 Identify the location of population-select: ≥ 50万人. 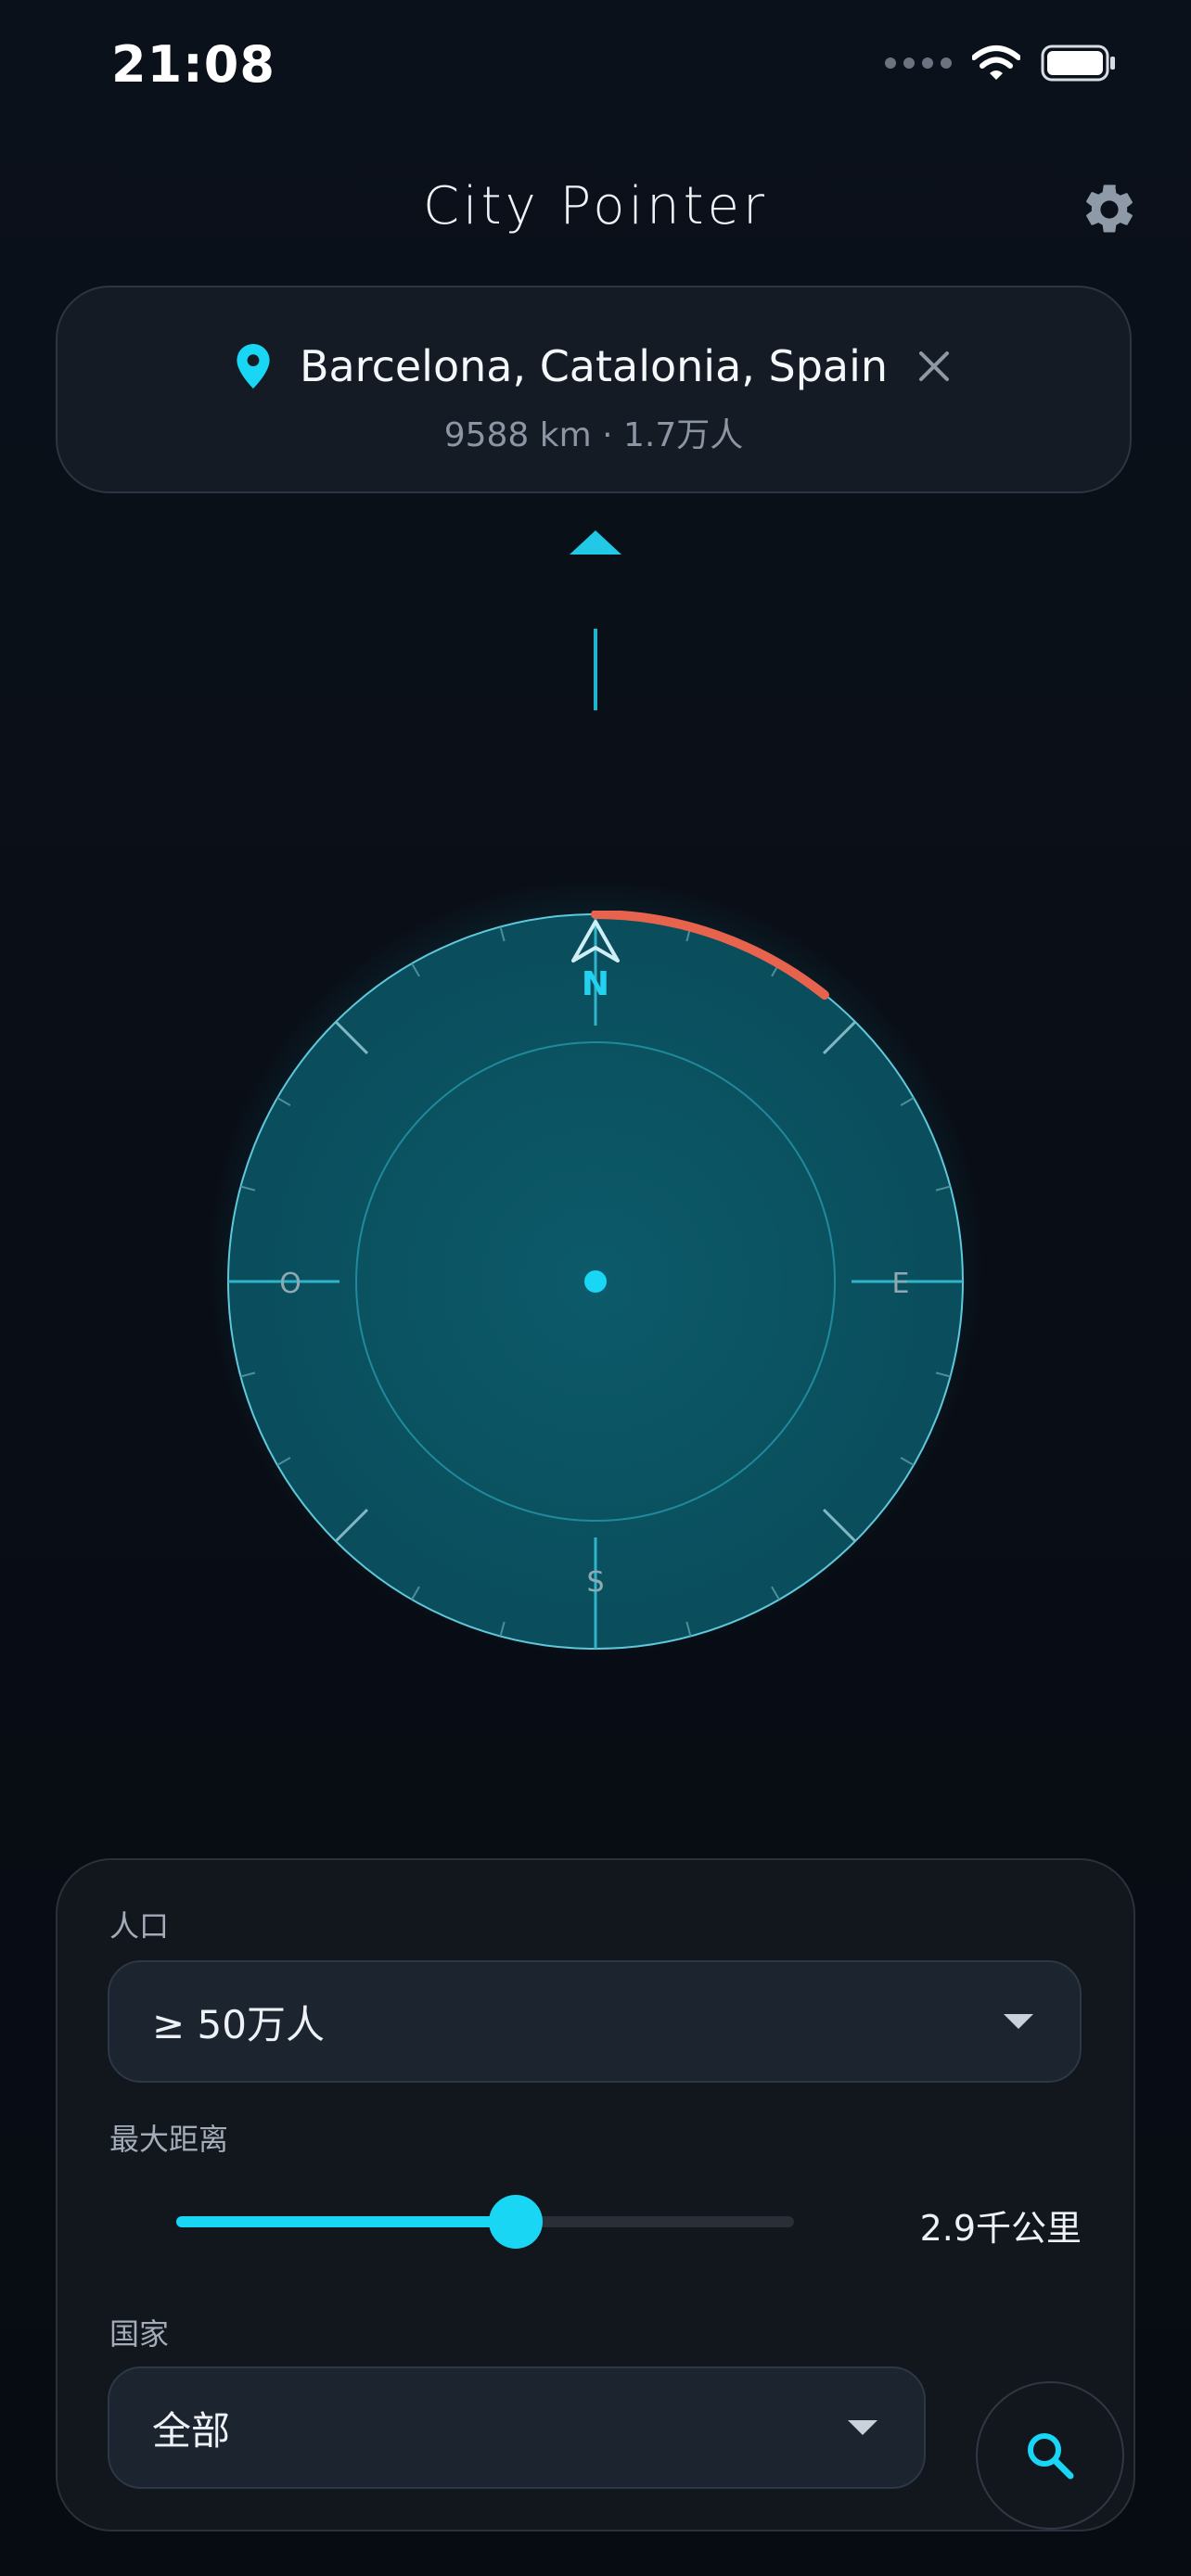
(595, 2021).